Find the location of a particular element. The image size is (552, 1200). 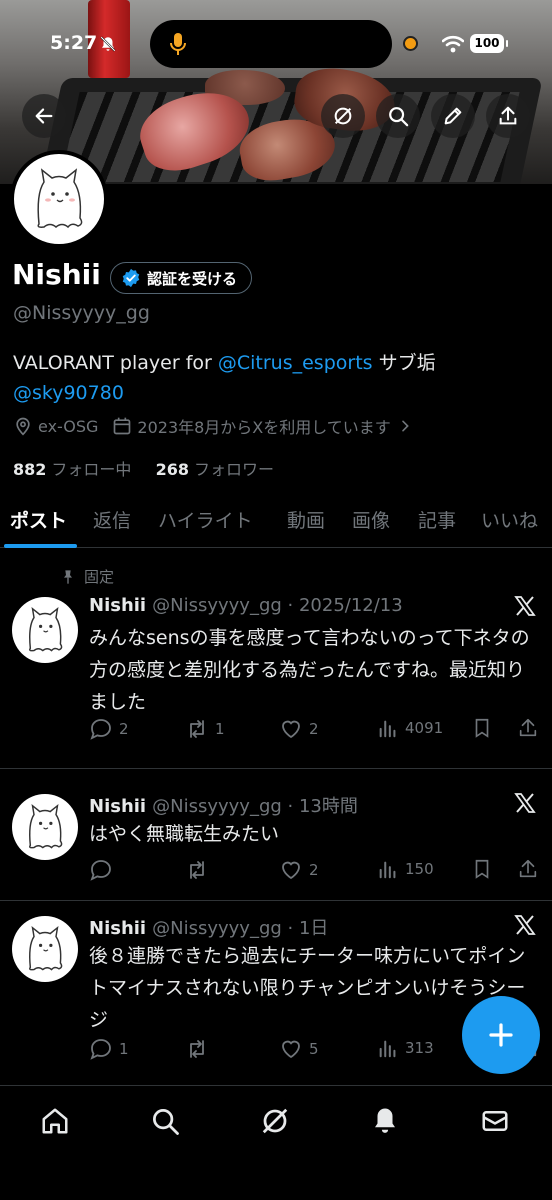

following-label: フォロー中 is located at coordinates (91, 469).